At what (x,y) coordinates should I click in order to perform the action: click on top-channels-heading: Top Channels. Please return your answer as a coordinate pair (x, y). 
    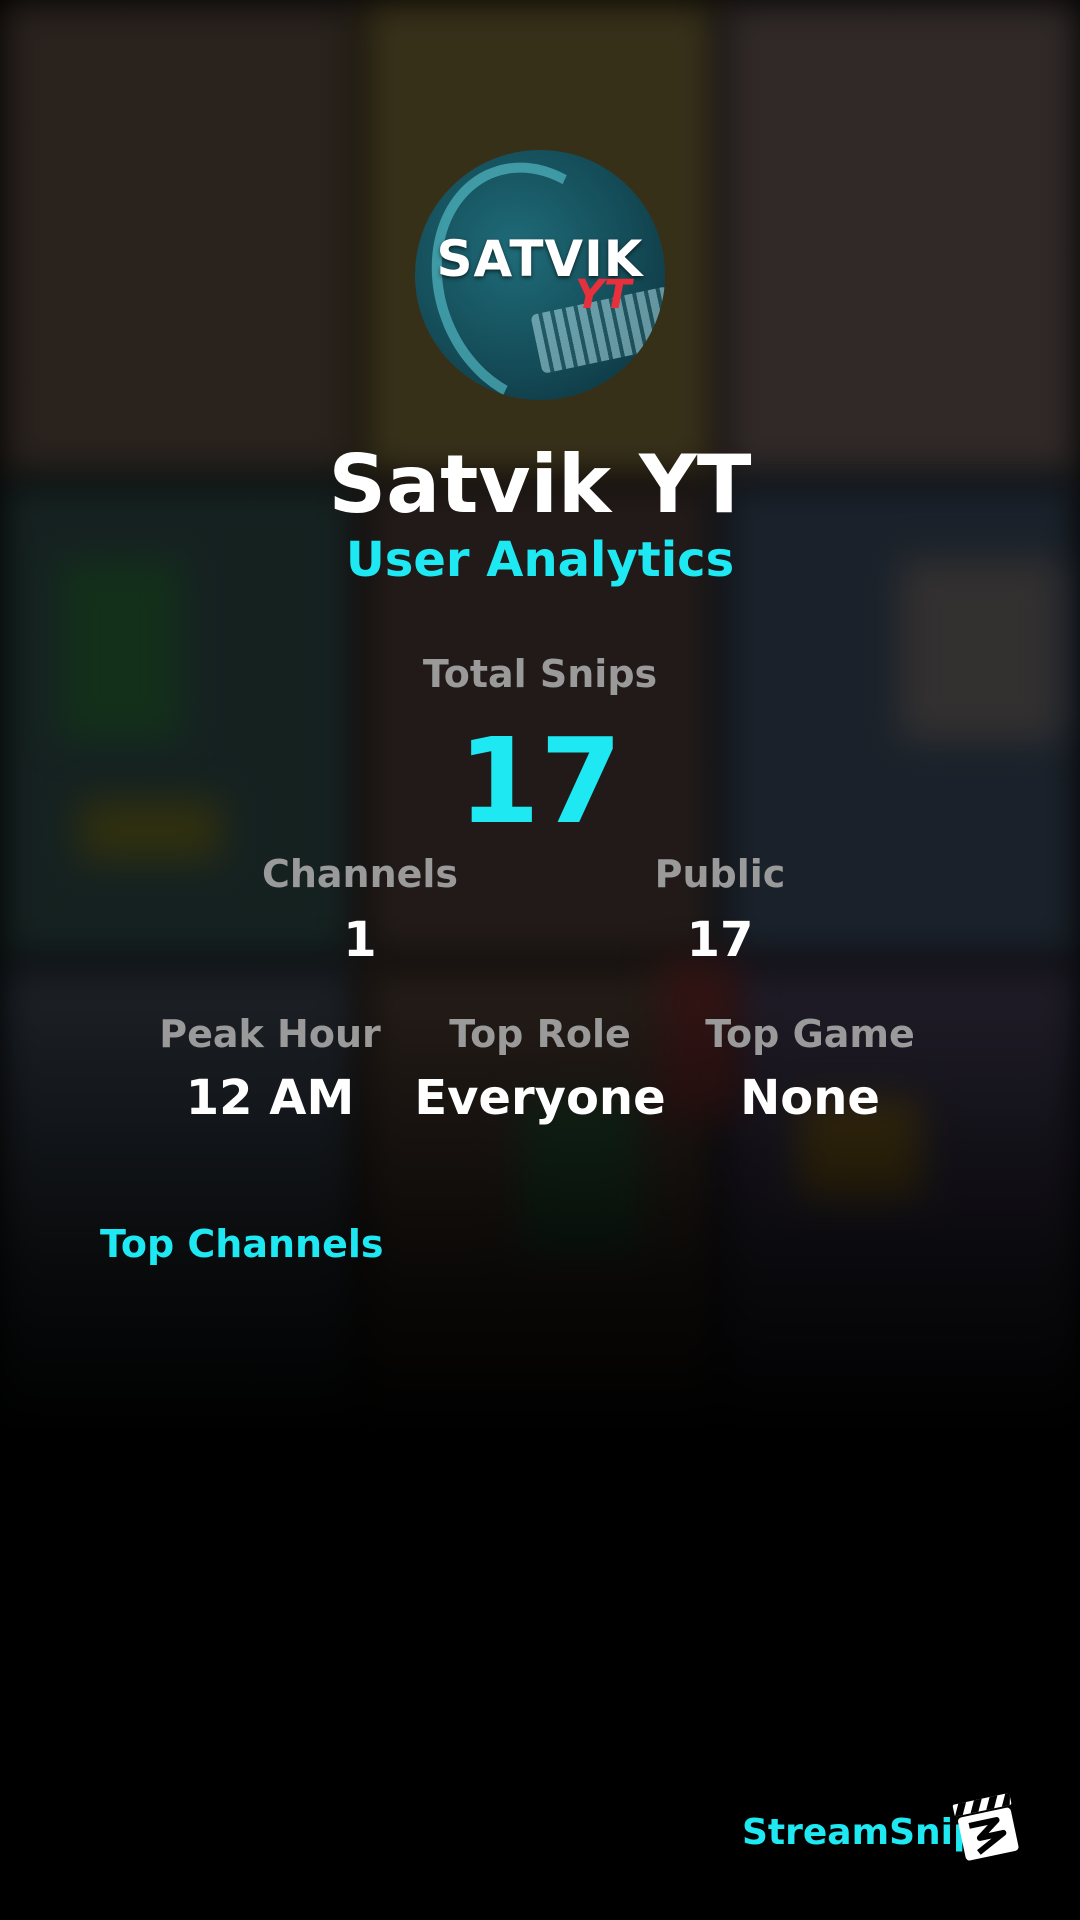
    Looking at the image, I should click on (242, 1244).